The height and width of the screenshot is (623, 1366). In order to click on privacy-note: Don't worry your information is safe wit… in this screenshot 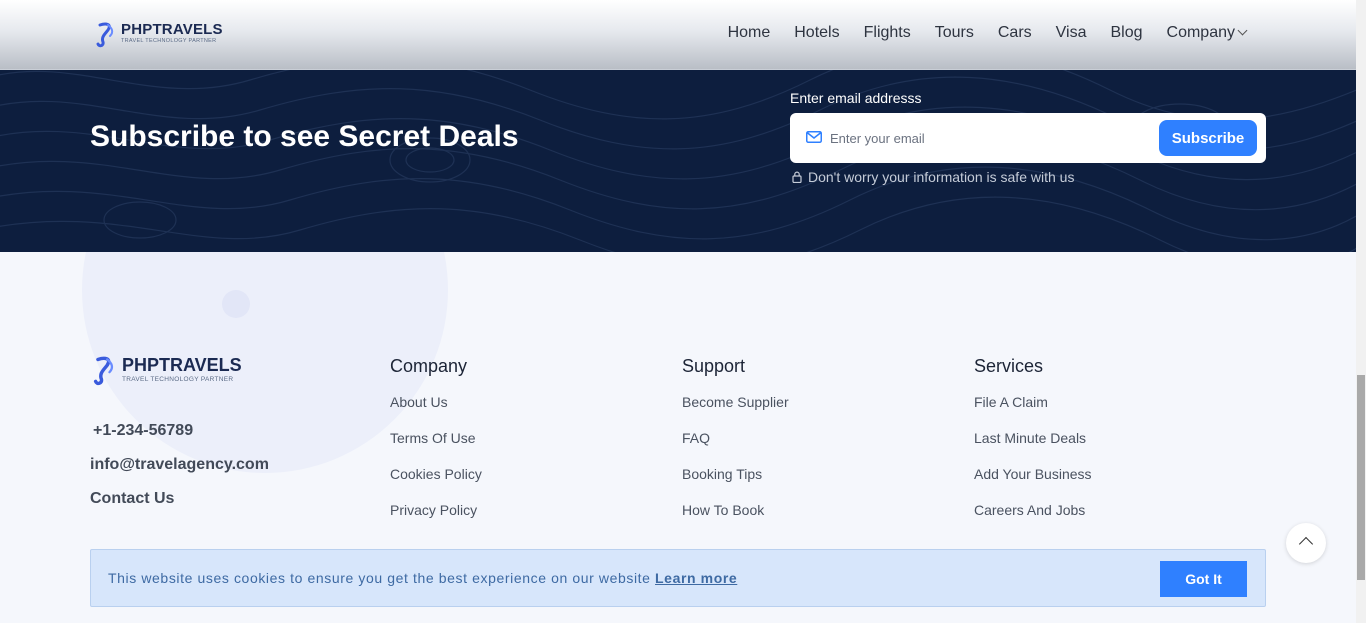, I will do `click(933, 177)`.